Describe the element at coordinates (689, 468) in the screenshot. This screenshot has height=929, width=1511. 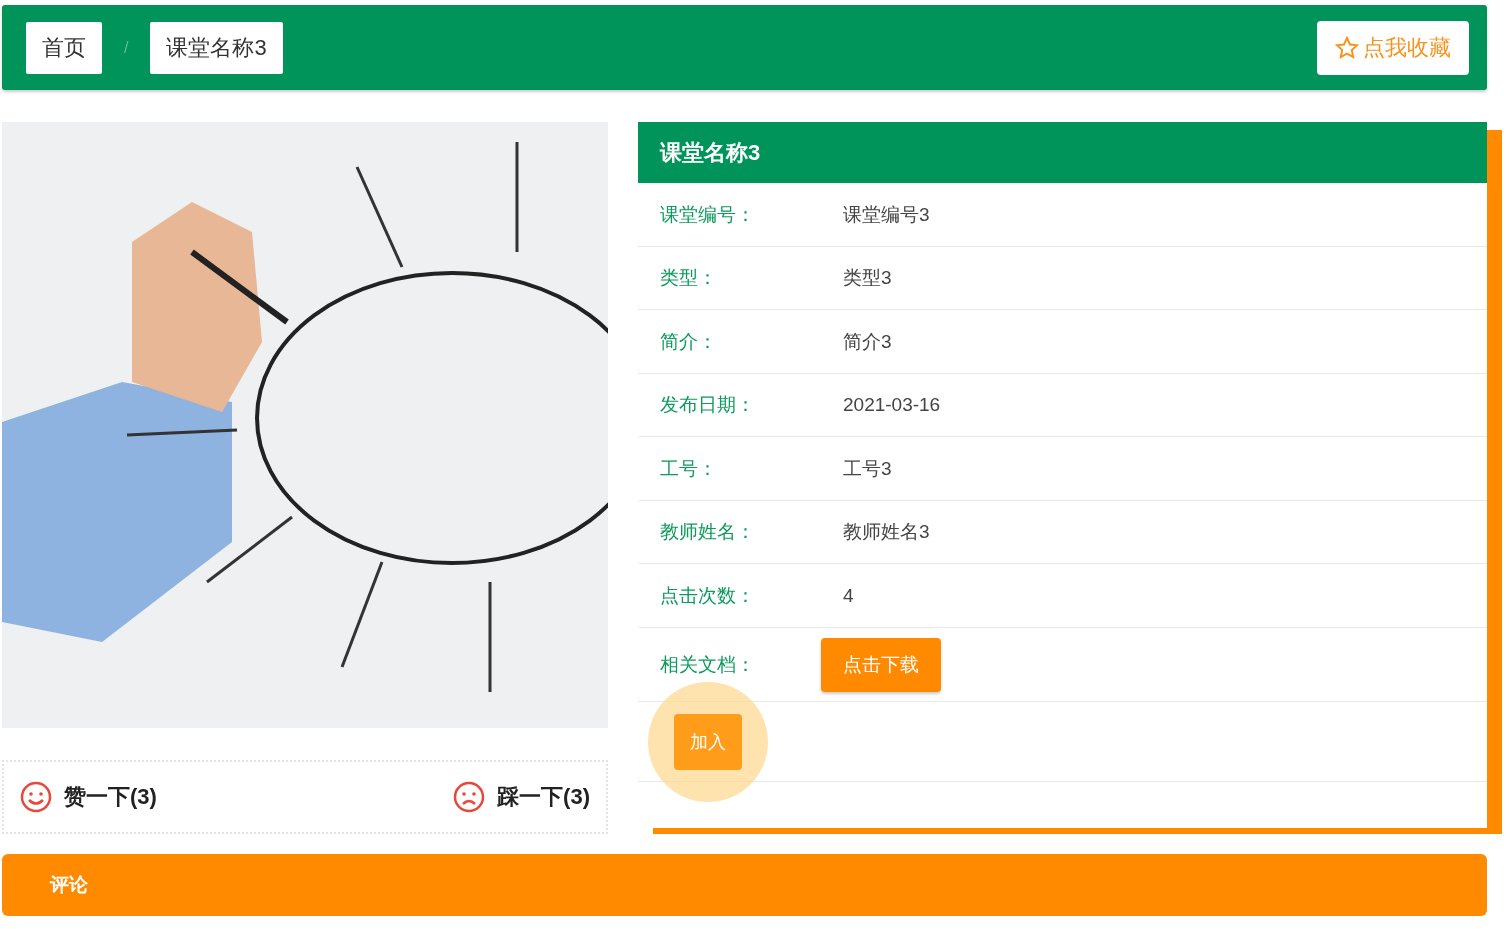
I see `field-label: 工号：` at that location.